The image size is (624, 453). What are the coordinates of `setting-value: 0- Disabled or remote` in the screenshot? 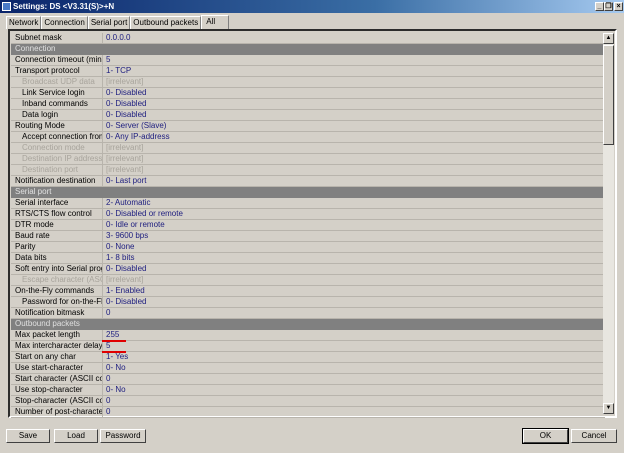 It's located at (143, 214).